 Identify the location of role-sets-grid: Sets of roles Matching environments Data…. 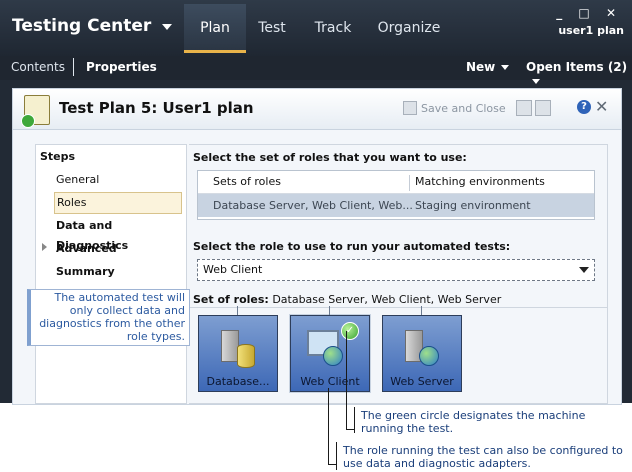
(396, 195).